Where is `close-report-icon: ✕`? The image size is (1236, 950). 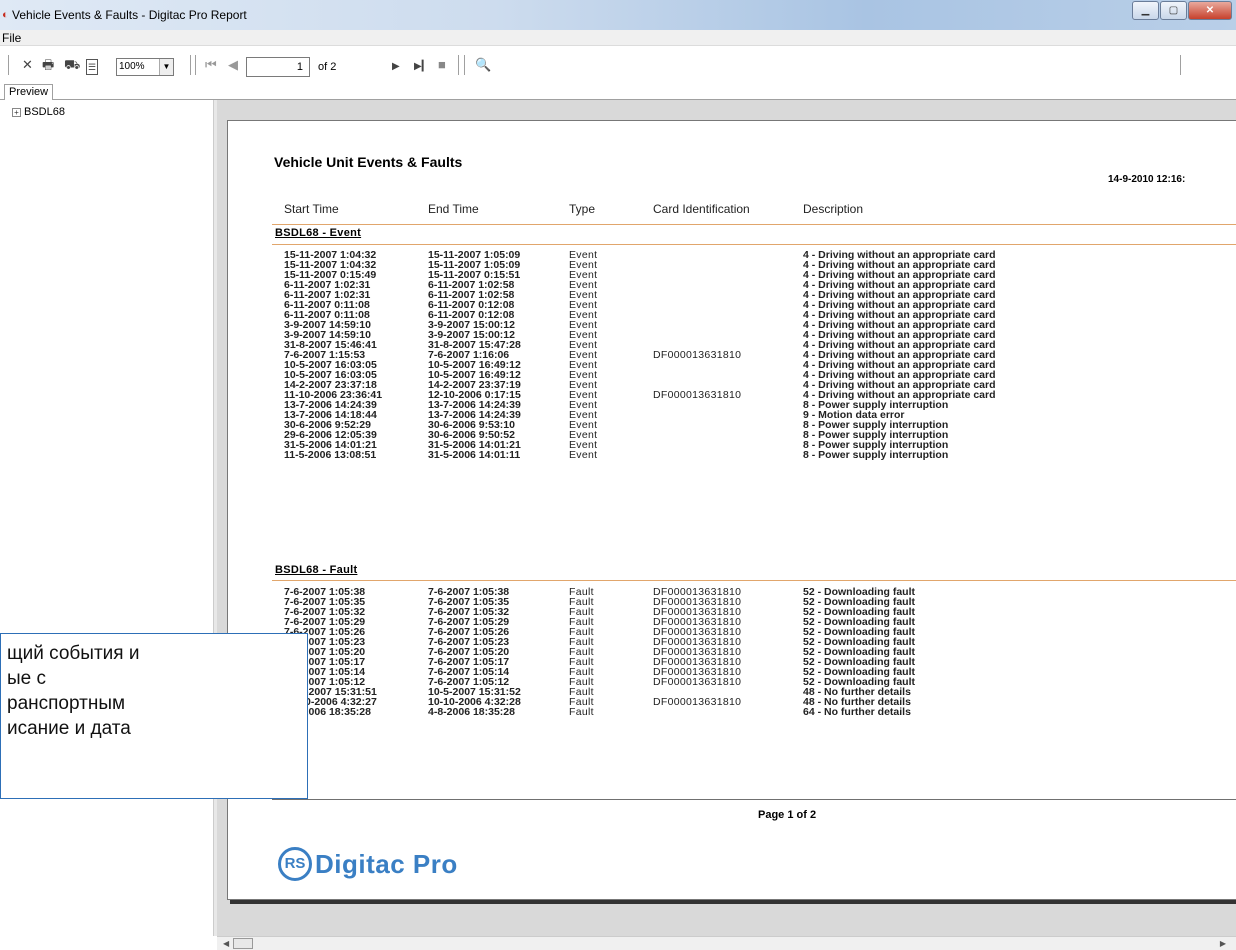 close-report-icon: ✕ is located at coordinates (27, 65).